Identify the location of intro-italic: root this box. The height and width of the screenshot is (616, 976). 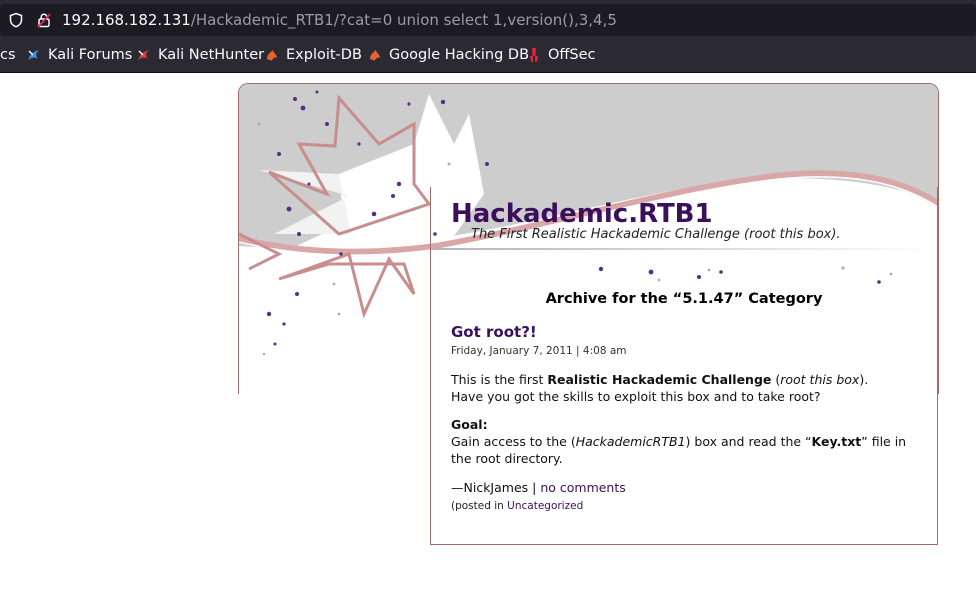
(820, 379).